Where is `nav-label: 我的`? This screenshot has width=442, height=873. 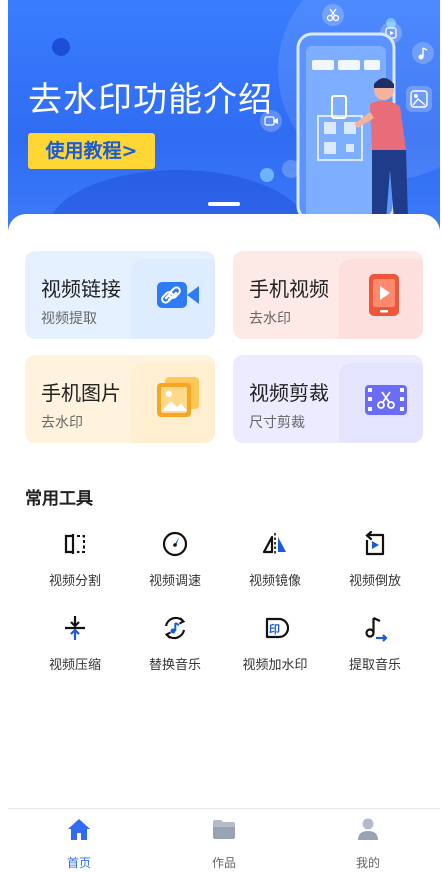 nav-label: 我的 is located at coordinates (367, 863).